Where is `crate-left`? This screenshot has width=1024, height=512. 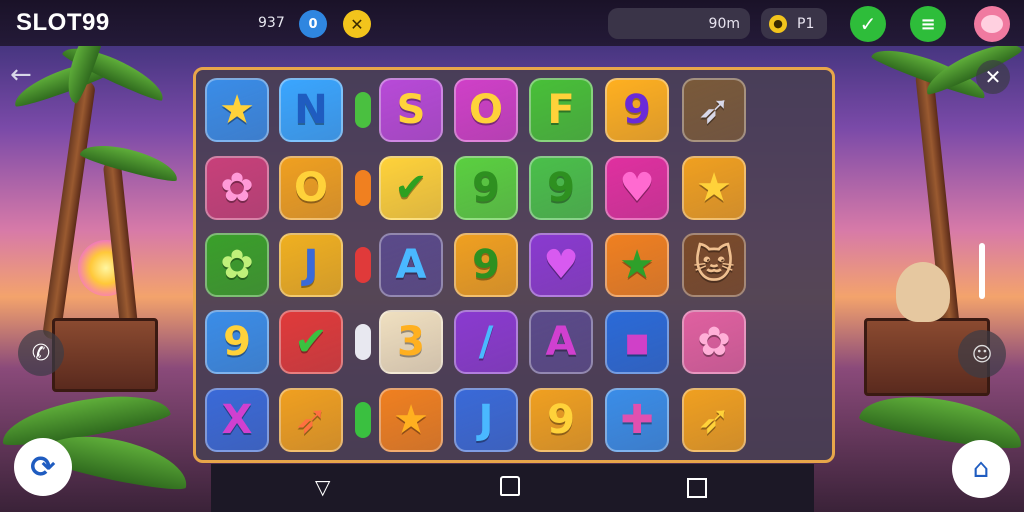 crate-left is located at coordinates (105, 355).